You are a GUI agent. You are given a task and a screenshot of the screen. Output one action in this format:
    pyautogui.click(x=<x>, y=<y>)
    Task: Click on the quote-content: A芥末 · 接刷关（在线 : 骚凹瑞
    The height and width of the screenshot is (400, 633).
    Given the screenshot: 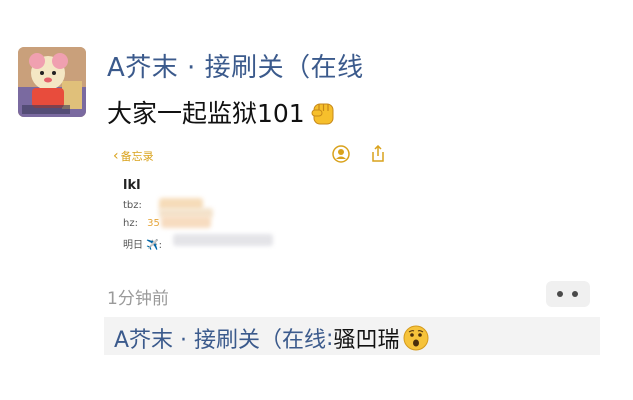 What is the action you would take?
    pyautogui.click(x=271, y=338)
    